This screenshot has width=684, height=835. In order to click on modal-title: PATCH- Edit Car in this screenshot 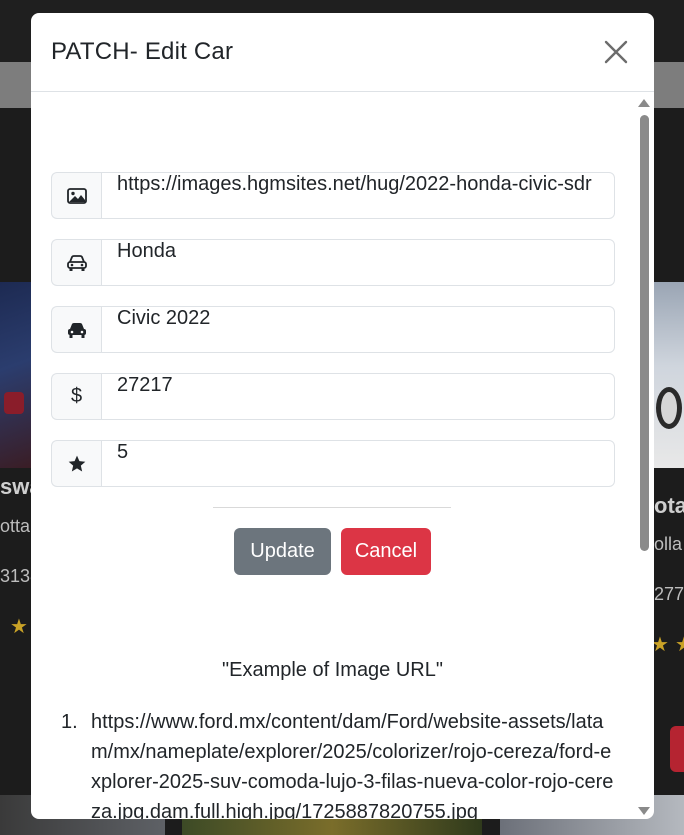, I will do `click(142, 51)`.